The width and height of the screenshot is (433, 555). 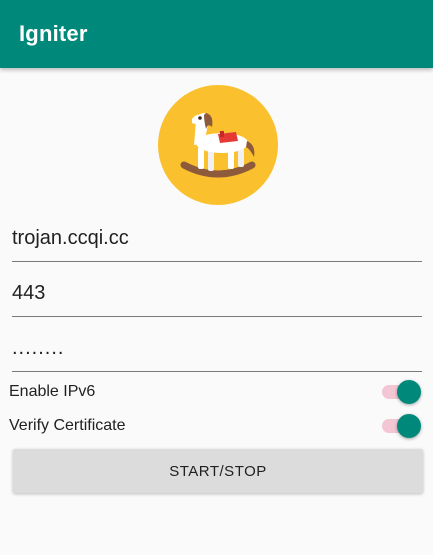 What do you see at coordinates (217, 371) in the screenshot?
I see `password-underline` at bounding box center [217, 371].